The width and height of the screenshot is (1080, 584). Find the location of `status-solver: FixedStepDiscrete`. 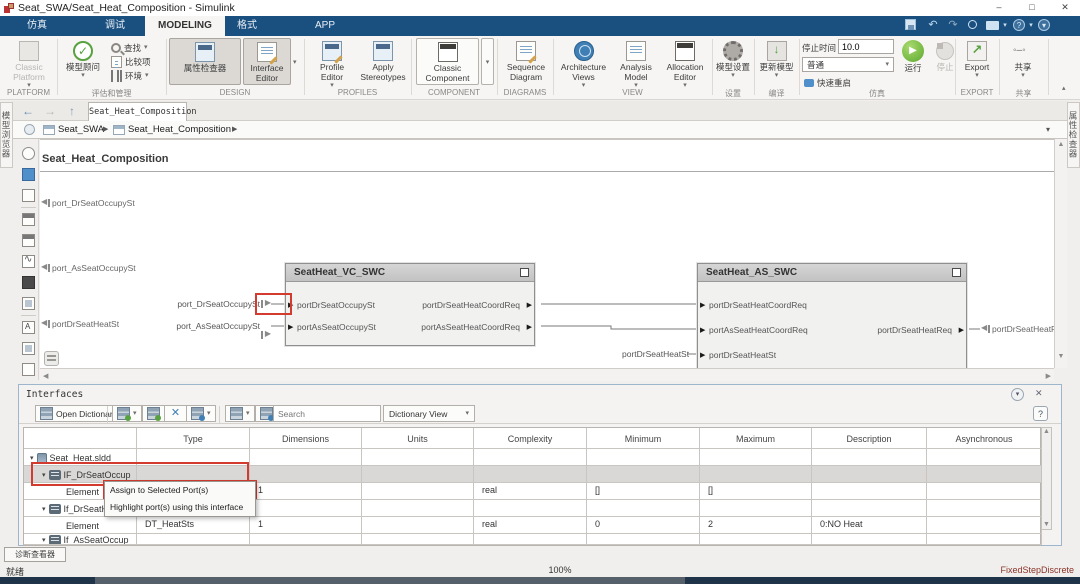

status-solver: FixedStepDiscrete is located at coordinates (1037, 570).